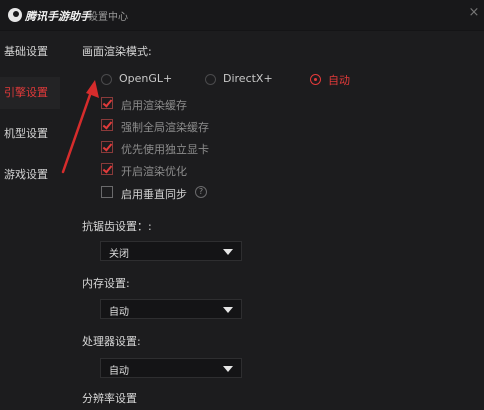 Image resolution: width=484 pixels, height=410 pixels. What do you see at coordinates (119, 312) in the screenshot?
I see `memory-value: 自动` at bounding box center [119, 312].